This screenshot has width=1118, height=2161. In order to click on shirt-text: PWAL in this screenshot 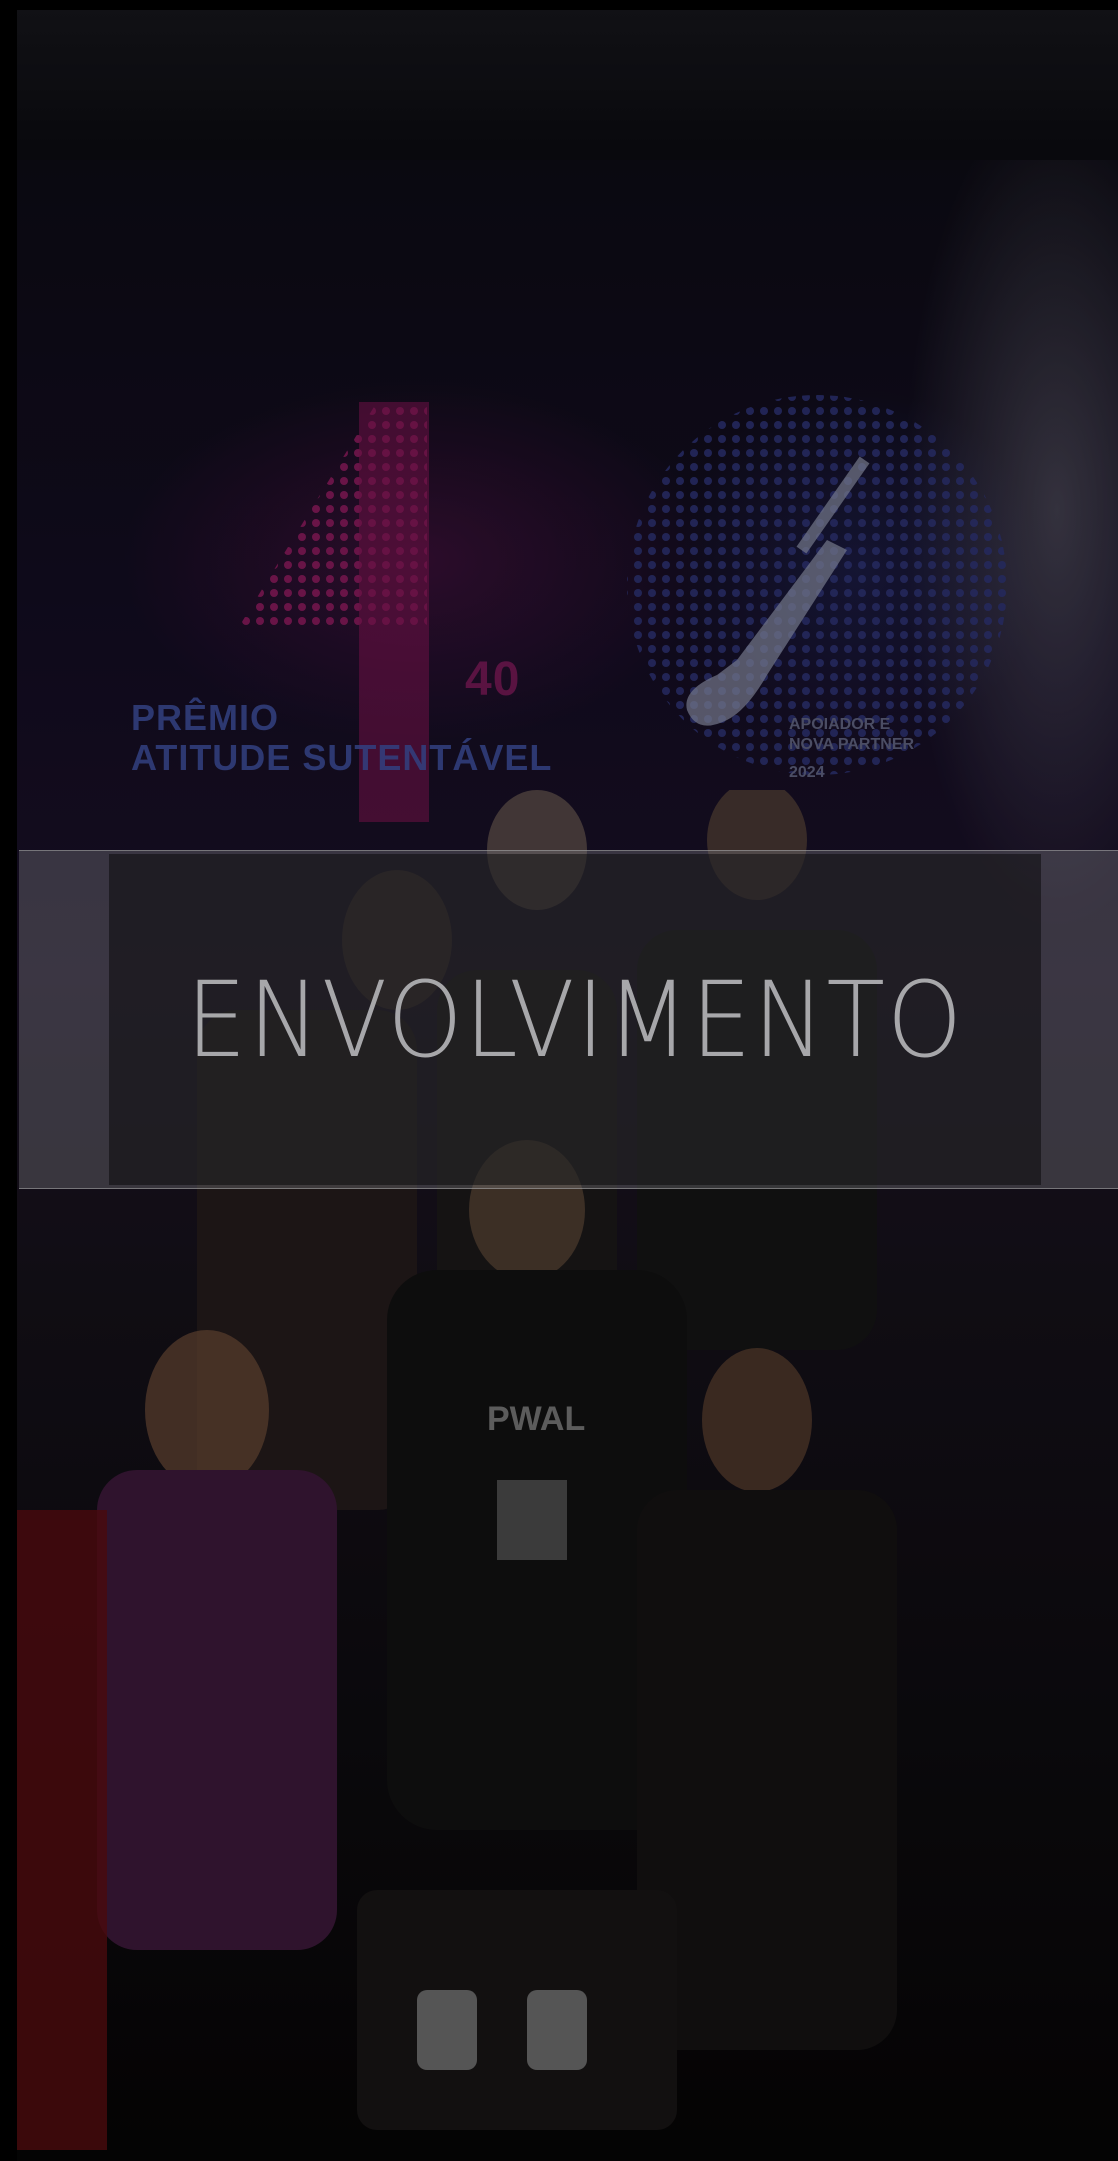, I will do `click(536, 1419)`.